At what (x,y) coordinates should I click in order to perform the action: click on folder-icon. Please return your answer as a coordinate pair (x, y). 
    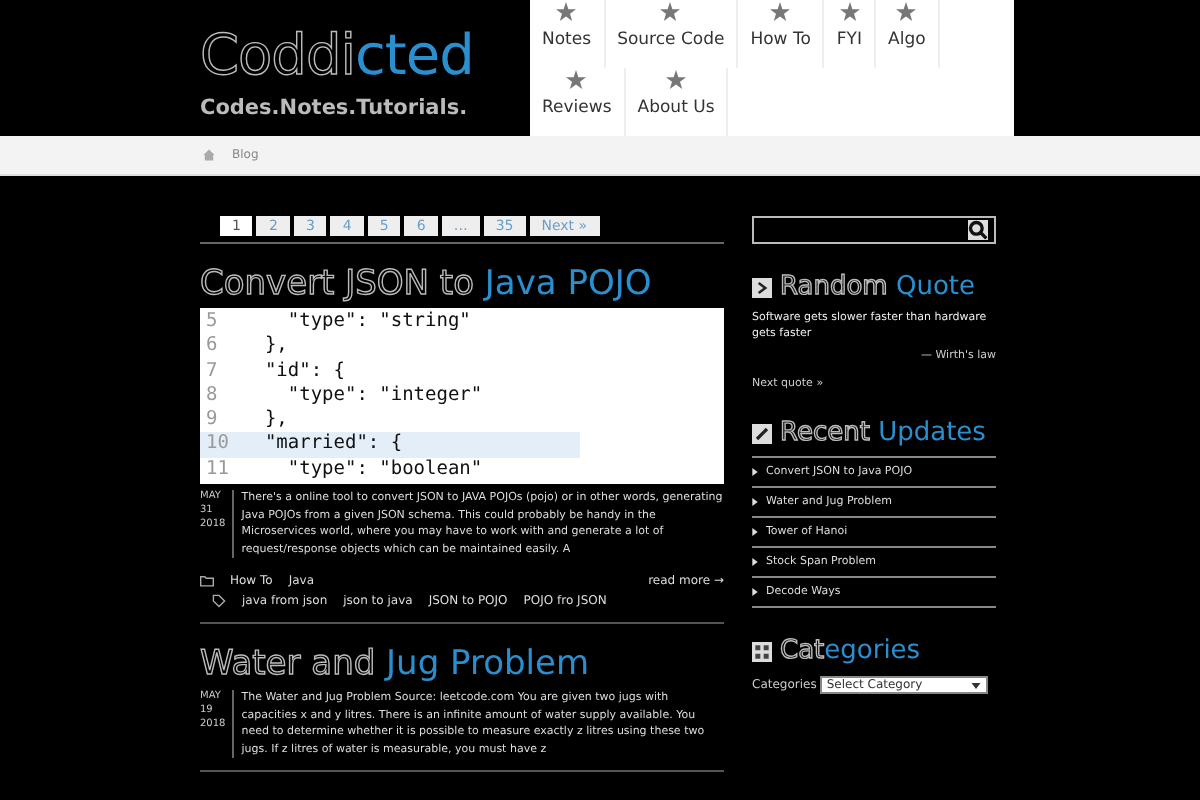
    Looking at the image, I should click on (207, 580).